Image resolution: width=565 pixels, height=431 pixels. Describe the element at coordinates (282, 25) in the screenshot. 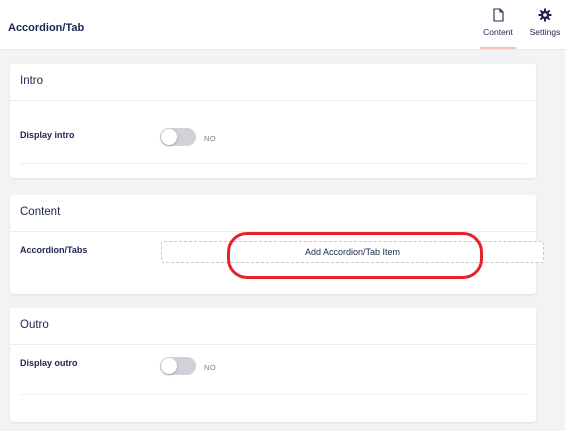

I see `editor-header: Accordion/Tab Content Settings` at that location.